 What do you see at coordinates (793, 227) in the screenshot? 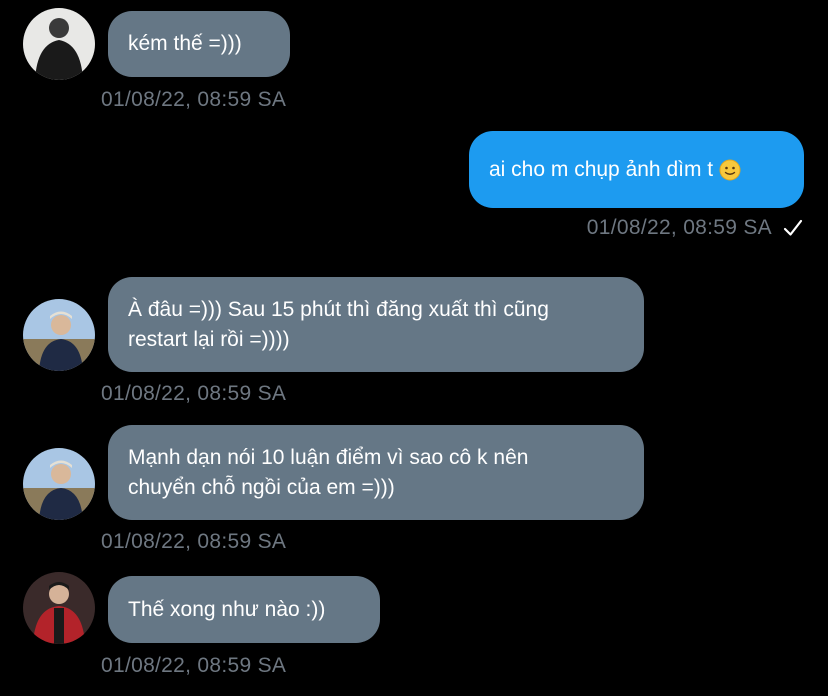
I see `check-icon` at bounding box center [793, 227].